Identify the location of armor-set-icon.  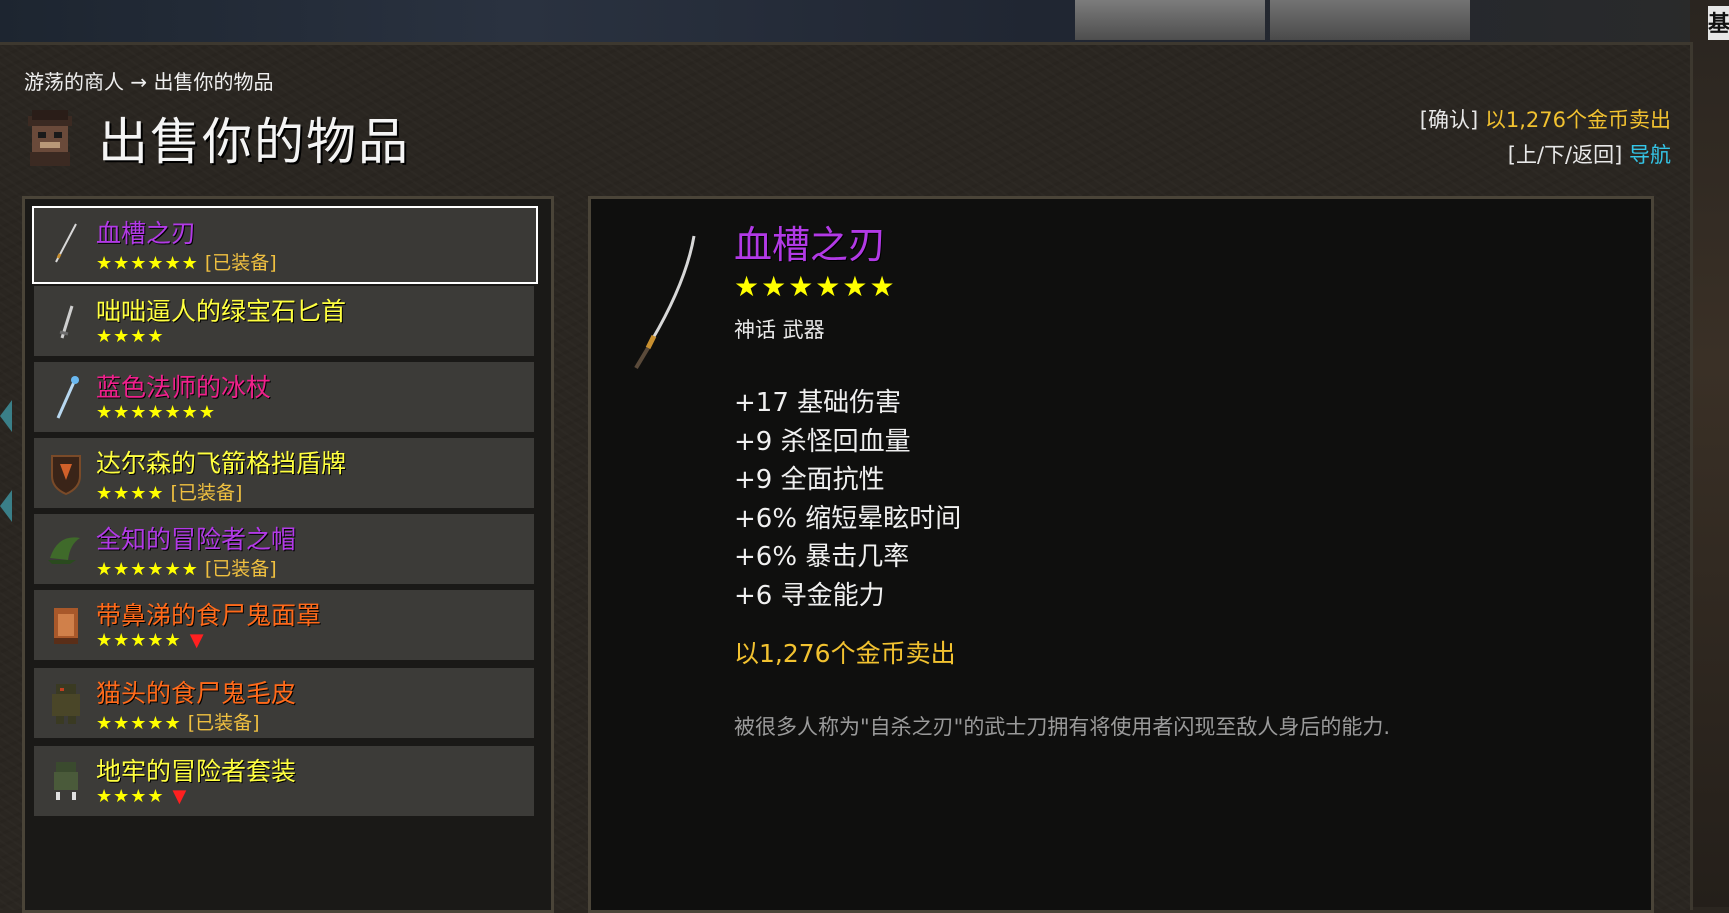
(66, 781).